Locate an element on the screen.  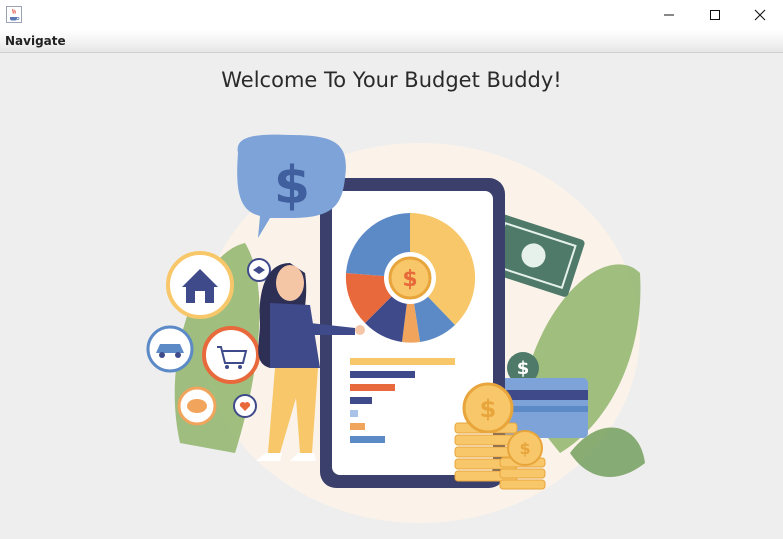
pie-dollar-symbol: $ is located at coordinates (409, 279).